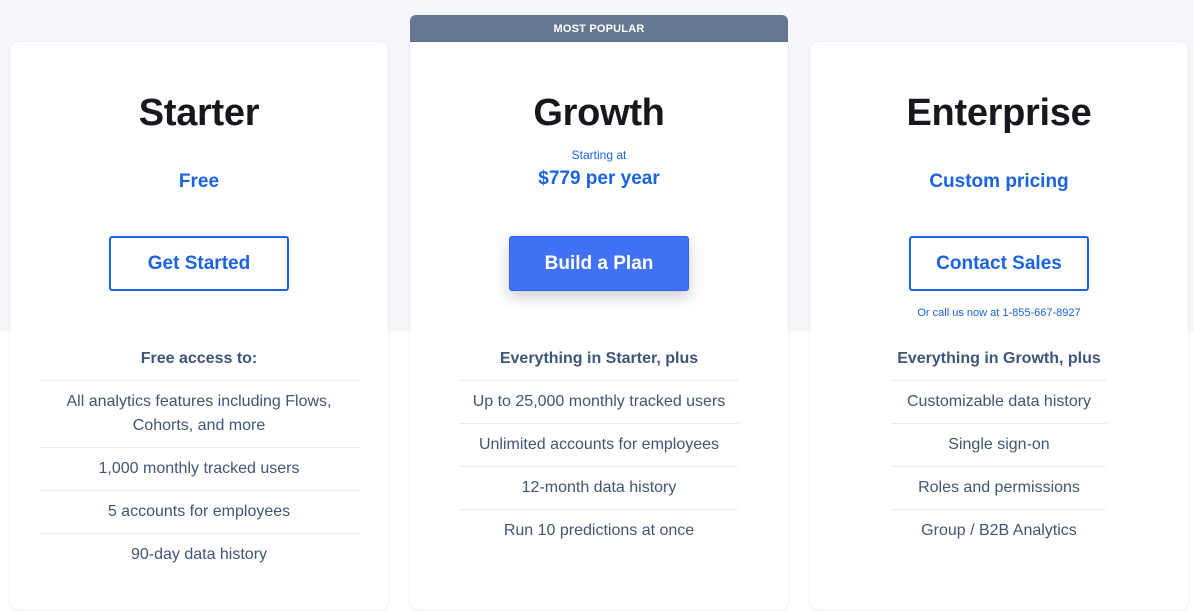 This screenshot has height=611, width=1194. I want to click on contact-sales-button: Contact Sales, so click(999, 263).